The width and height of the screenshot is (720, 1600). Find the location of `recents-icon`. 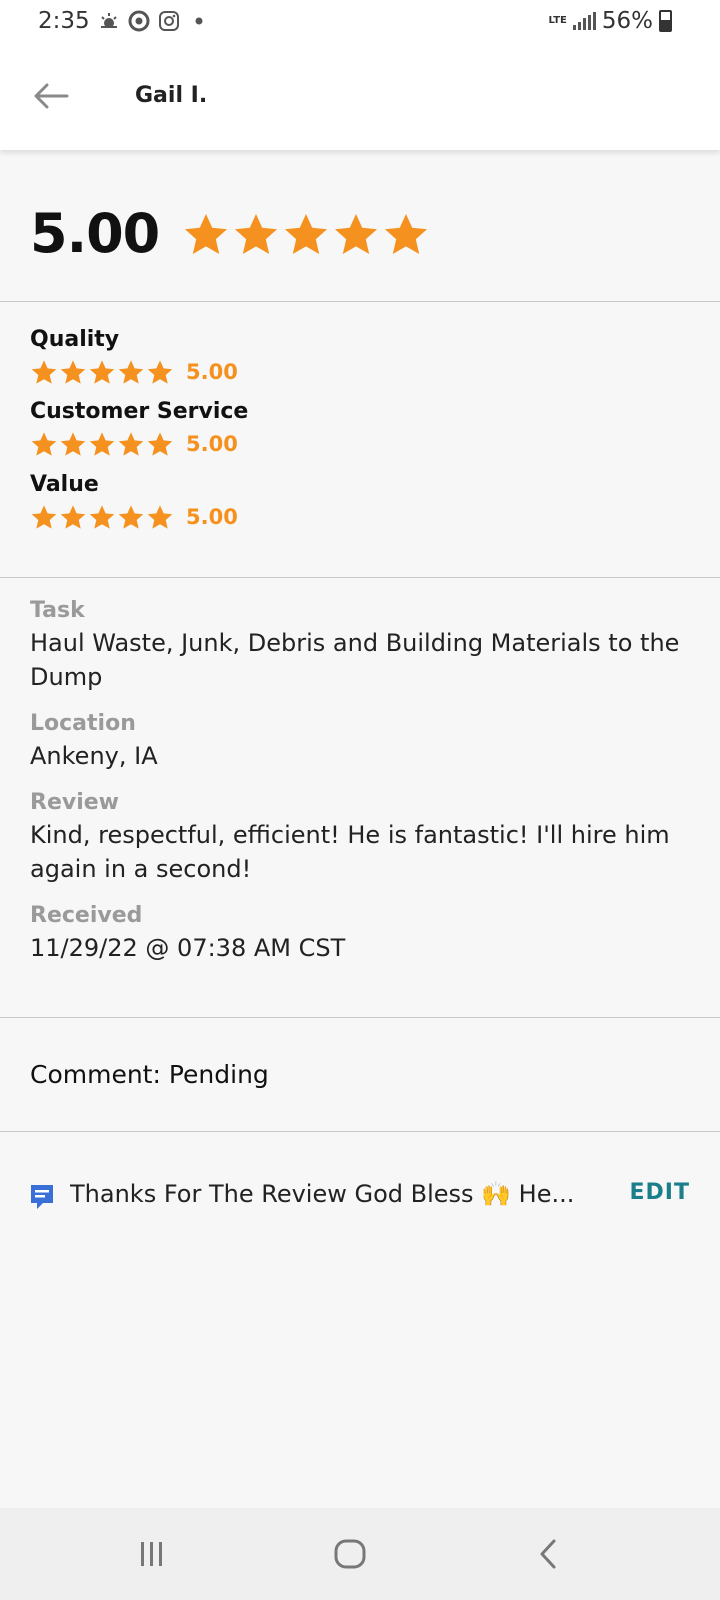

recents-icon is located at coordinates (151, 1554).